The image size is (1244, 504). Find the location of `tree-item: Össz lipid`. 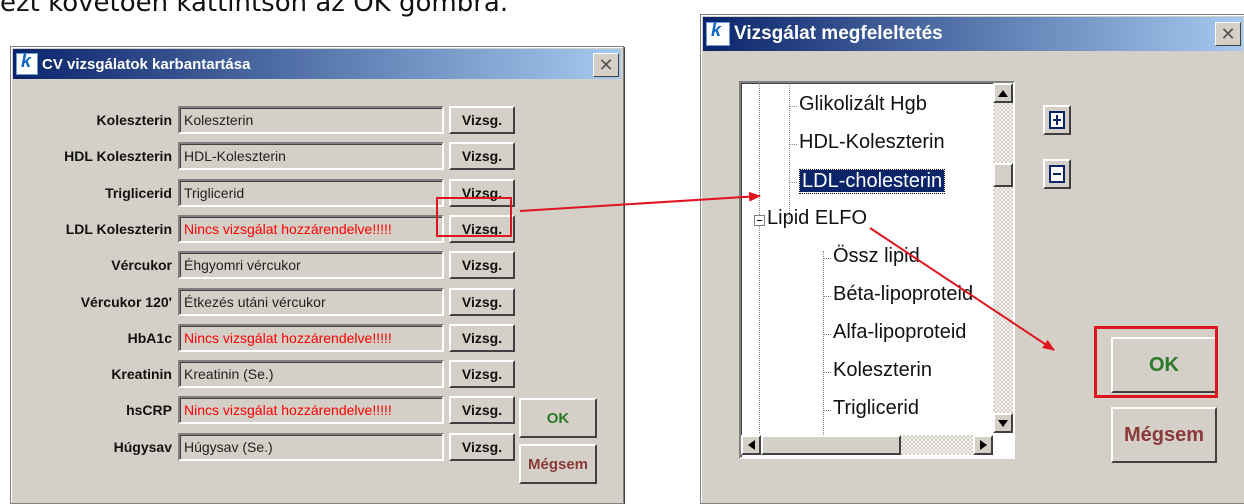

tree-item: Össz lipid is located at coordinates (876, 256).